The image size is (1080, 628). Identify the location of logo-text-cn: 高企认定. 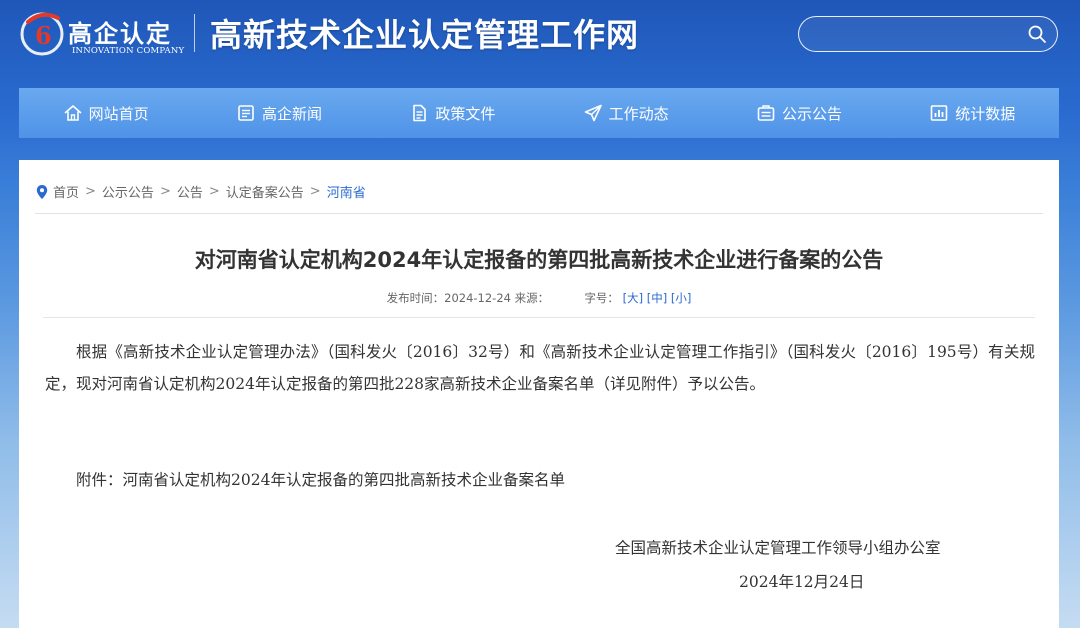
(120, 34).